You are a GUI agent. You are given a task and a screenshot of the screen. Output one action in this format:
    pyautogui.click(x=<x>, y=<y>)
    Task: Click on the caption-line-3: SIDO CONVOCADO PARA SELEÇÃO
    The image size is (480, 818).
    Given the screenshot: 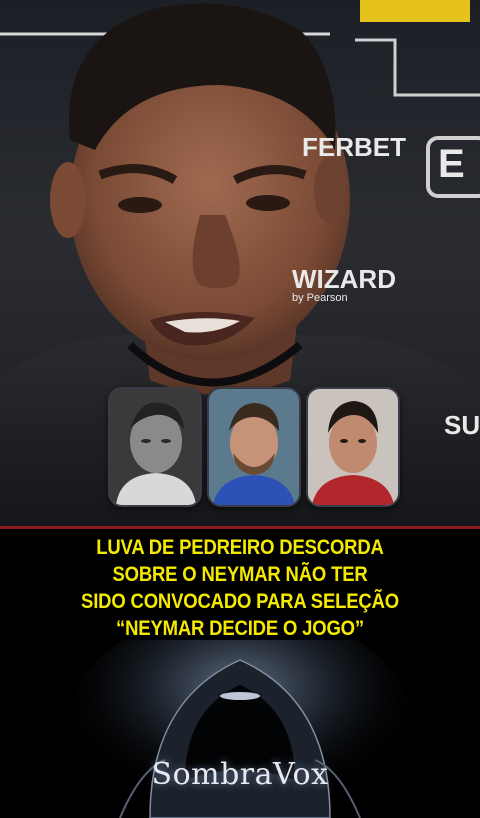 What is the action you would take?
    pyautogui.click(x=240, y=601)
    